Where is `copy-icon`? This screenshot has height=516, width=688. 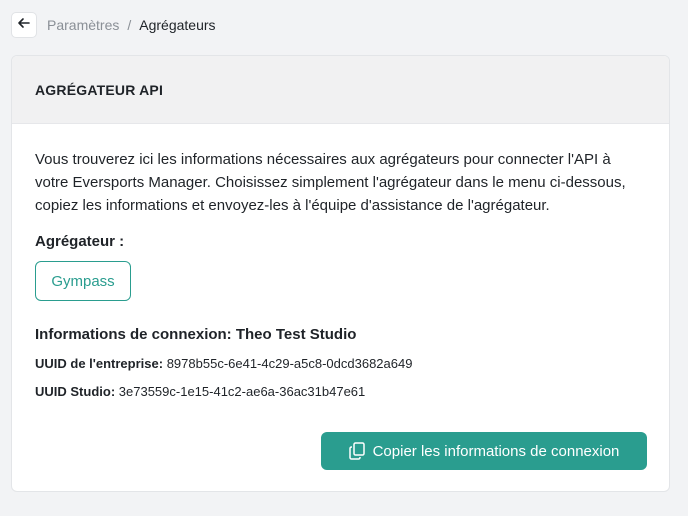 copy-icon is located at coordinates (356, 451).